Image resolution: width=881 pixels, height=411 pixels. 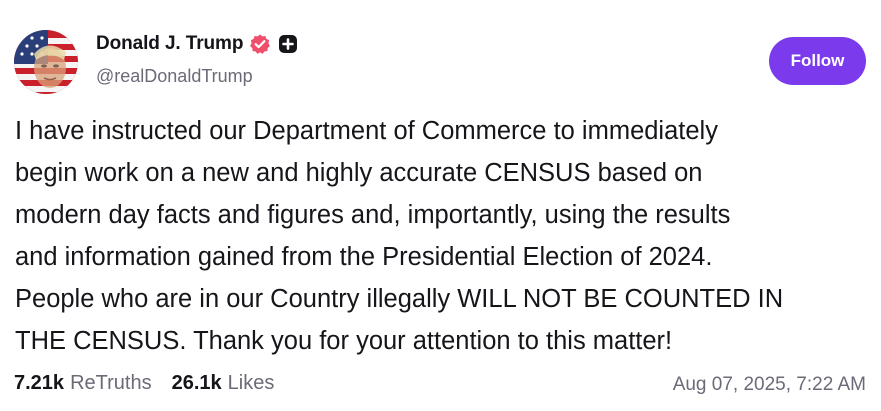 What do you see at coordinates (223, 383) in the screenshot?
I see `likes-stat: 26.1k Likes` at bounding box center [223, 383].